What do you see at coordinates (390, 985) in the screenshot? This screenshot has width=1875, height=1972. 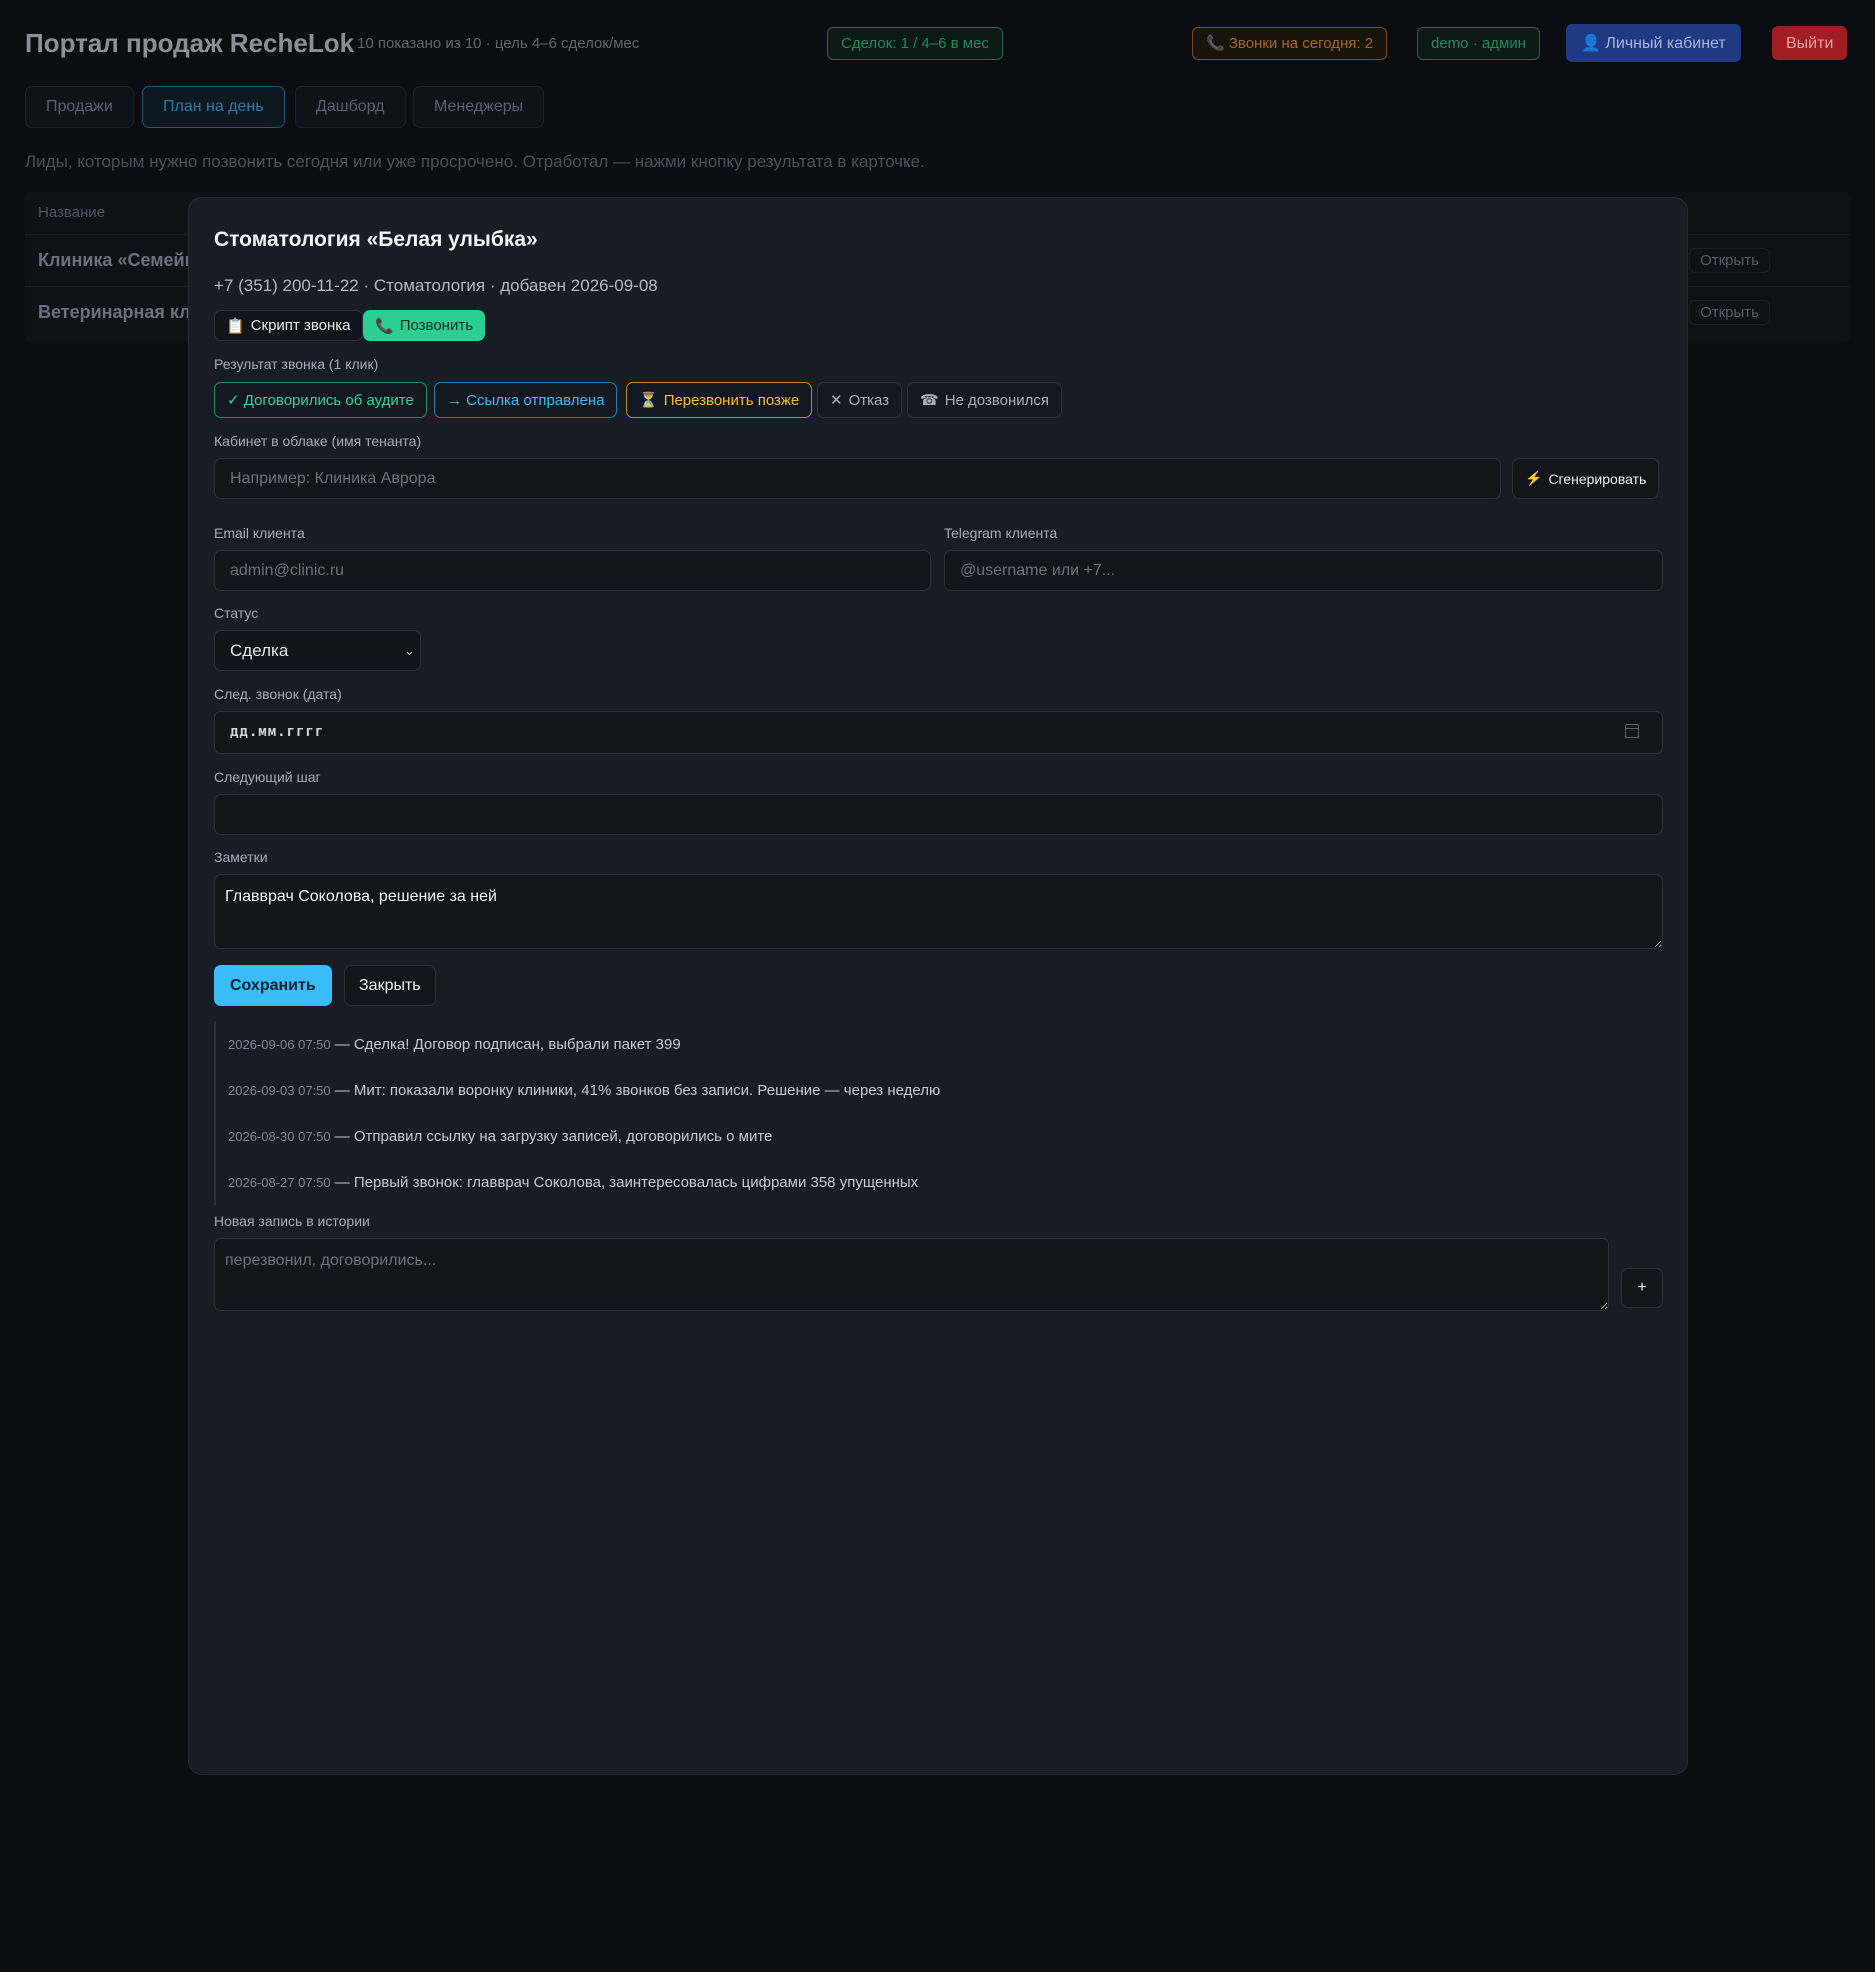 I see `close-button: Закрыть` at bounding box center [390, 985].